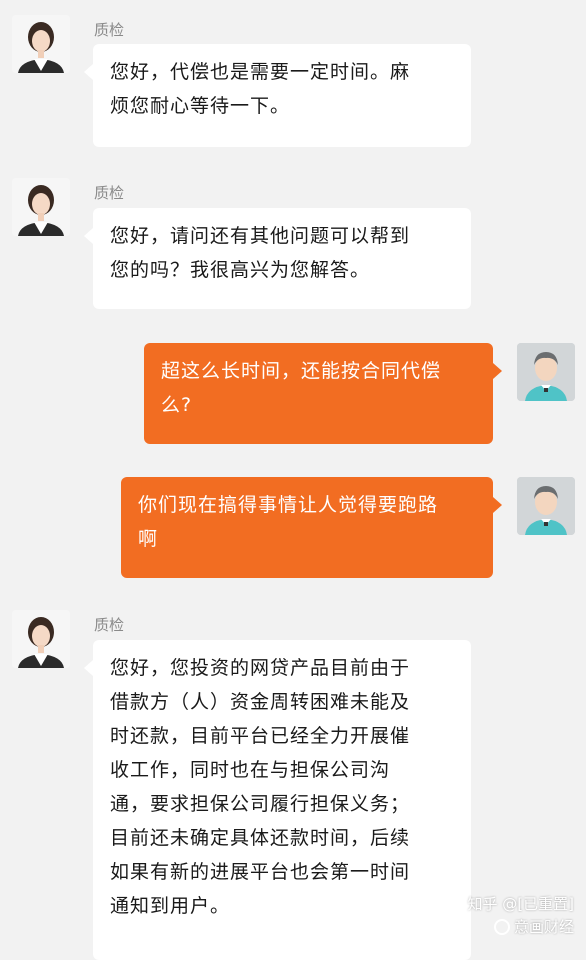  Describe the element at coordinates (520, 904) in the screenshot. I see `watermark-source: 知乎 @[已重置]` at that location.